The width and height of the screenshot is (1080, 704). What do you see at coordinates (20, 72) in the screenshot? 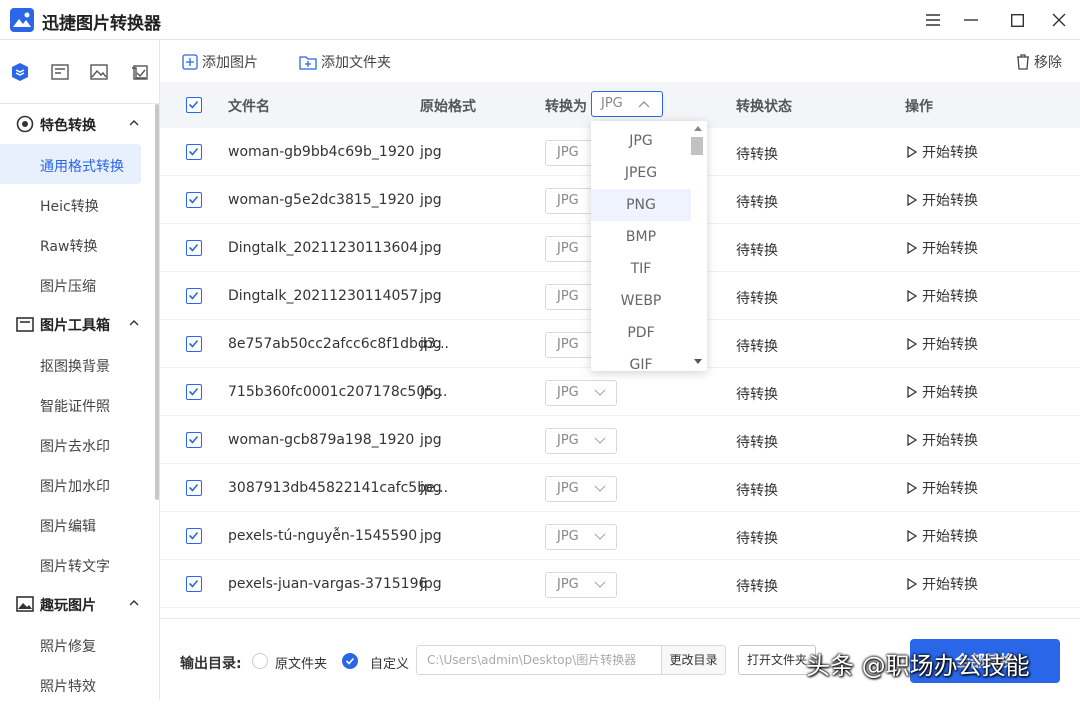
I see `layers-icon` at bounding box center [20, 72].